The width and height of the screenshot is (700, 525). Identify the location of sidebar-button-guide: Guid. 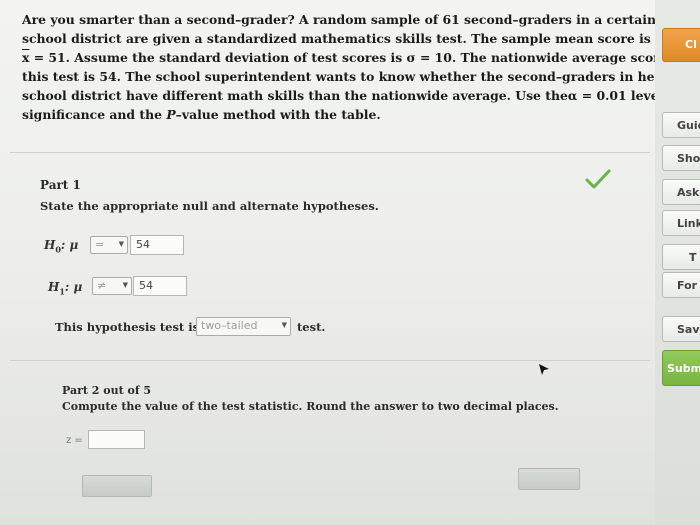
(681, 125).